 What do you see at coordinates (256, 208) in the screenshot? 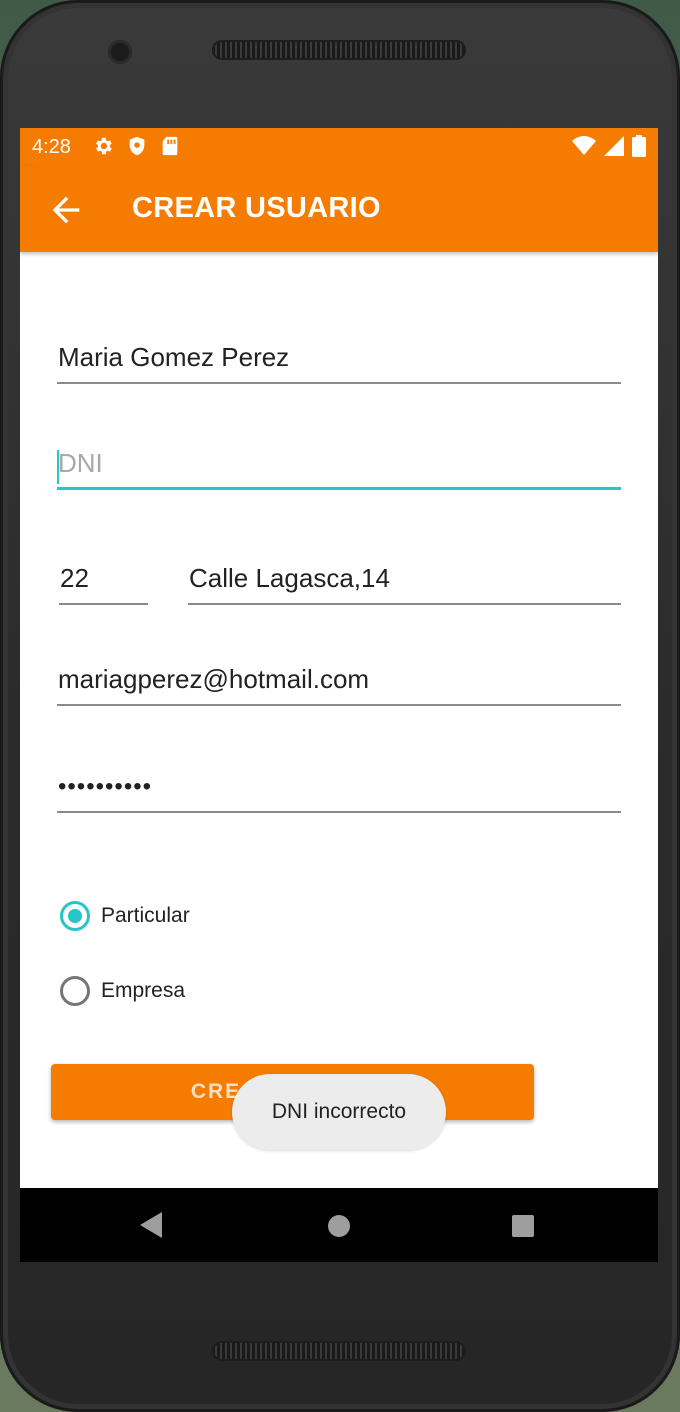
I see `page-title: CREAR USUARIO` at bounding box center [256, 208].